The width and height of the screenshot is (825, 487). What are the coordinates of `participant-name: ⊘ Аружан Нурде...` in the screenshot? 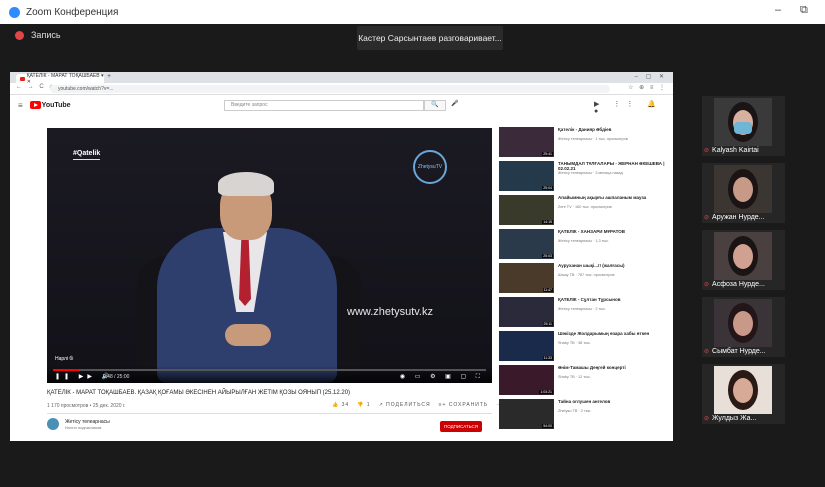 It's located at (734, 217).